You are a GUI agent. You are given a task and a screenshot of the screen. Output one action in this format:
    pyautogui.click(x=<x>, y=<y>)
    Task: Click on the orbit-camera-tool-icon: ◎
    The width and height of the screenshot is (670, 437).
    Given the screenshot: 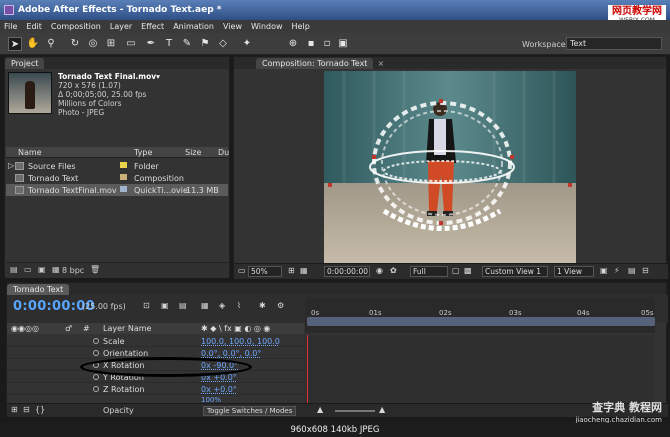 What is the action you would take?
    pyautogui.click(x=93, y=44)
    